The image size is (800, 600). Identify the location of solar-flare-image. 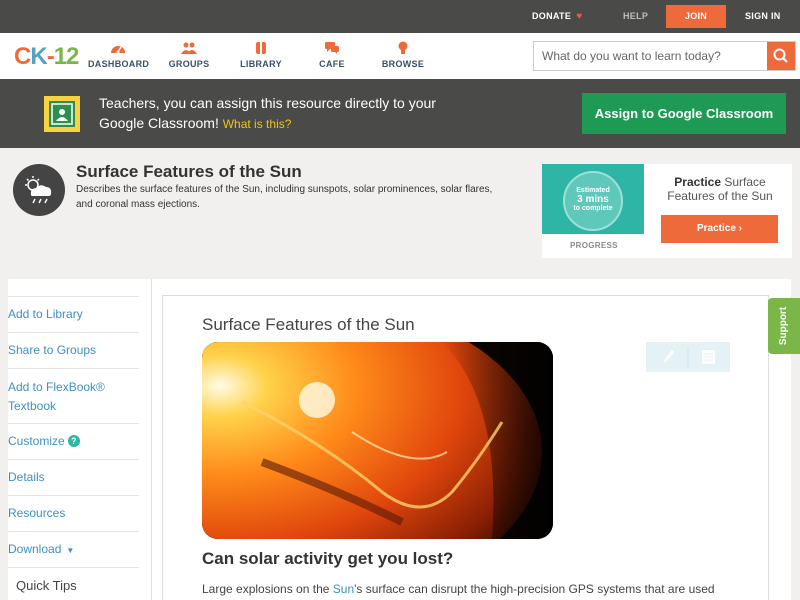
(377, 440).